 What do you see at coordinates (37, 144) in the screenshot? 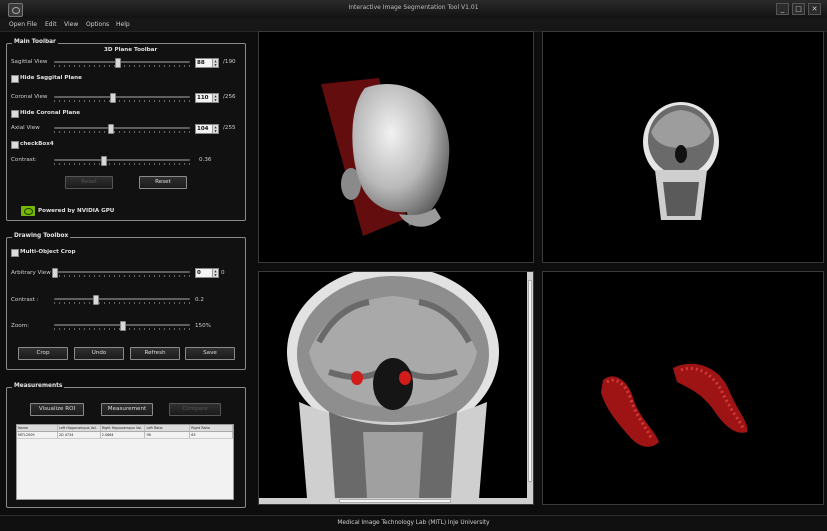
I see `checkbox4-label: checkBox4` at bounding box center [37, 144].